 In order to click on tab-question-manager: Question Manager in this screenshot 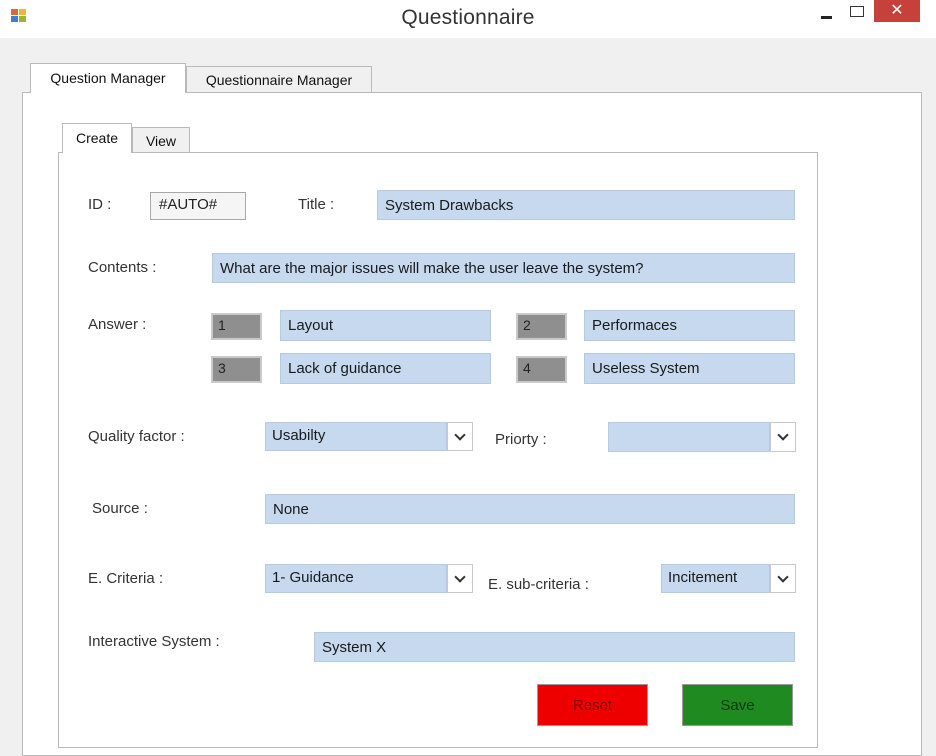, I will do `click(108, 78)`.